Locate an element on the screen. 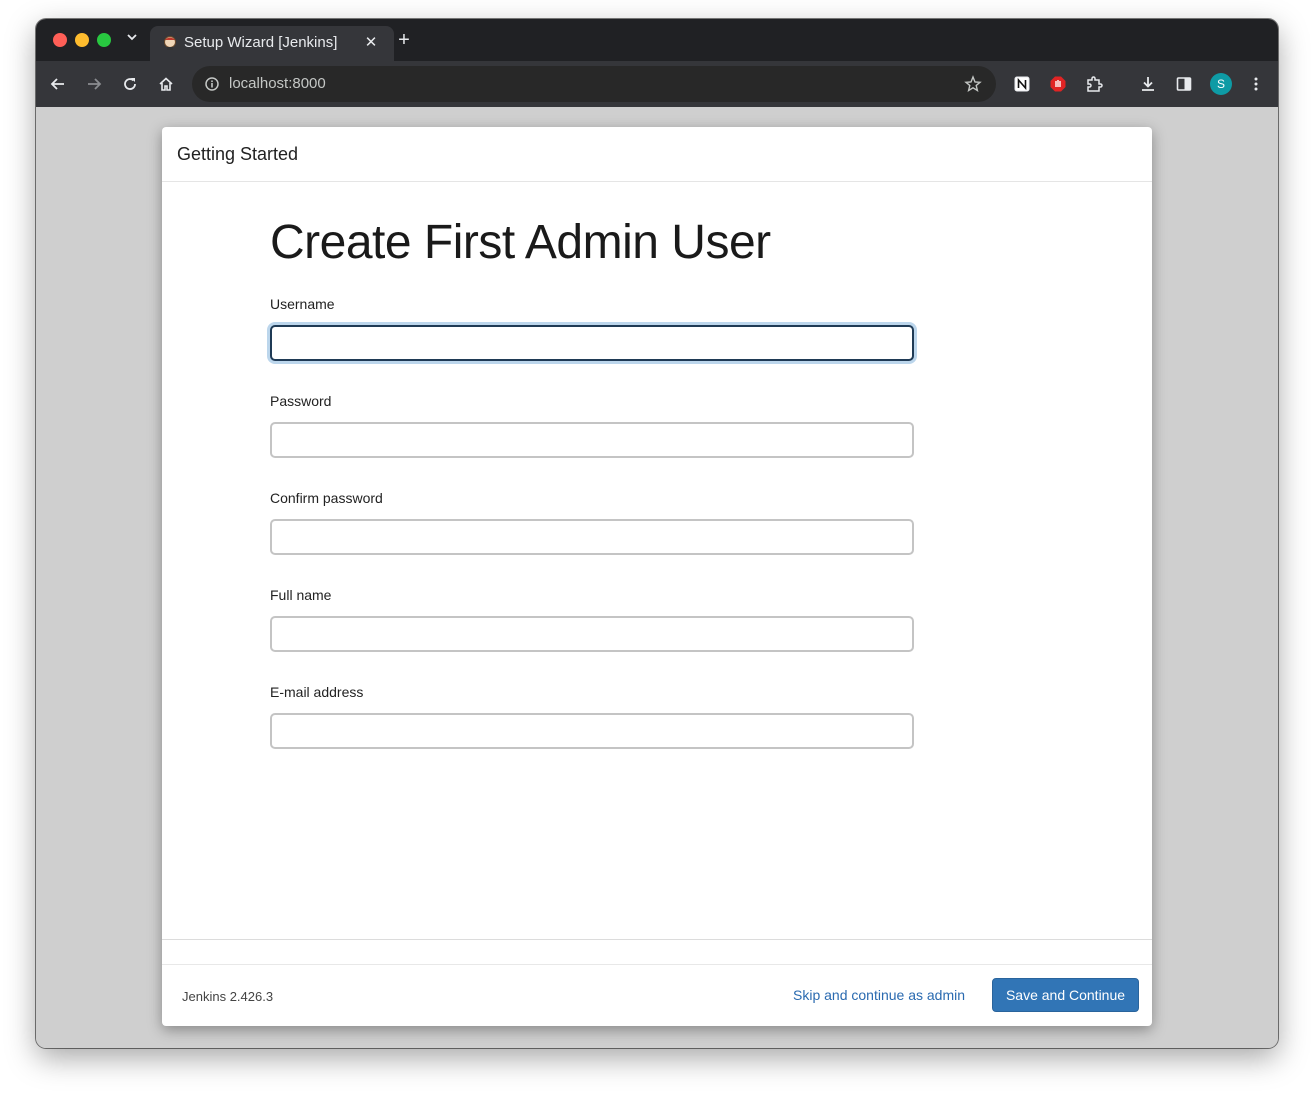 This screenshot has height=1100, width=1314. browser-toolbar: localhost:8000 S is located at coordinates (657, 84).